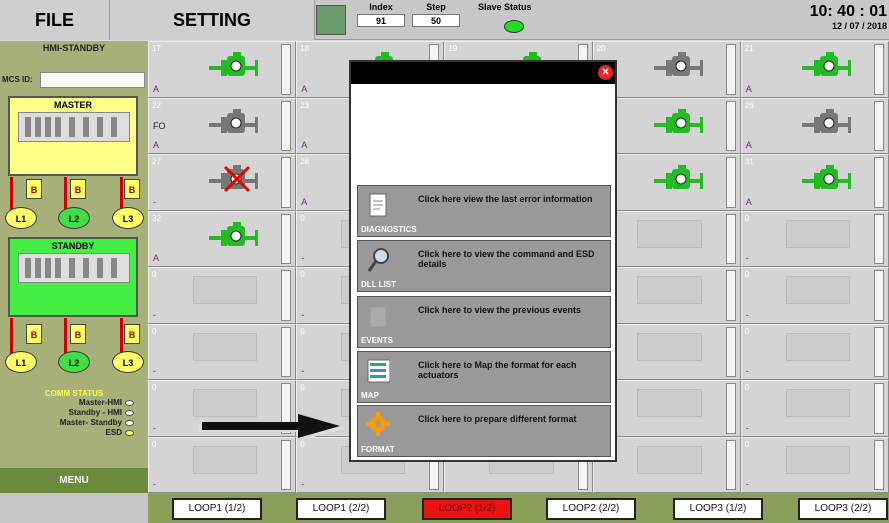  I want to click on comm-item-label: Master-HMI, so click(100, 402).